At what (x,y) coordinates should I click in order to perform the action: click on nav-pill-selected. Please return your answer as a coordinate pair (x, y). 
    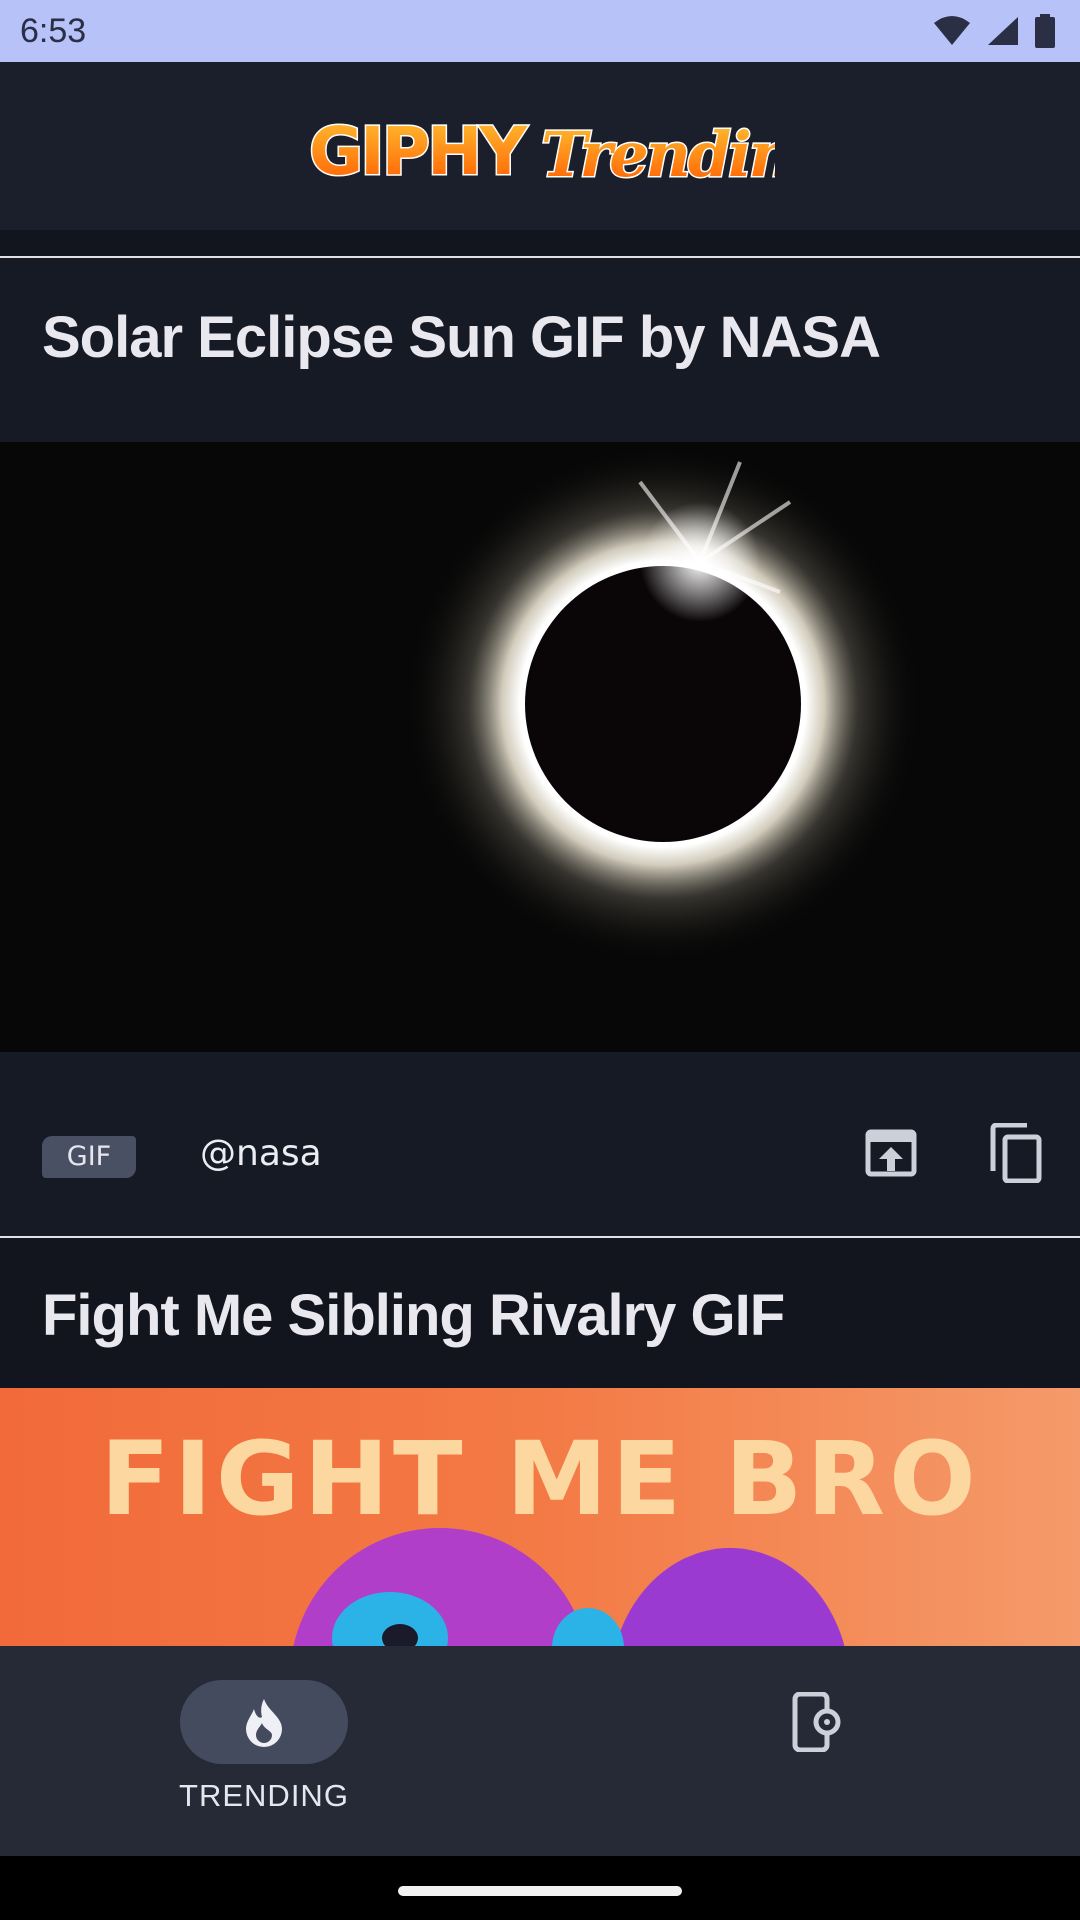
    Looking at the image, I should click on (264, 1722).